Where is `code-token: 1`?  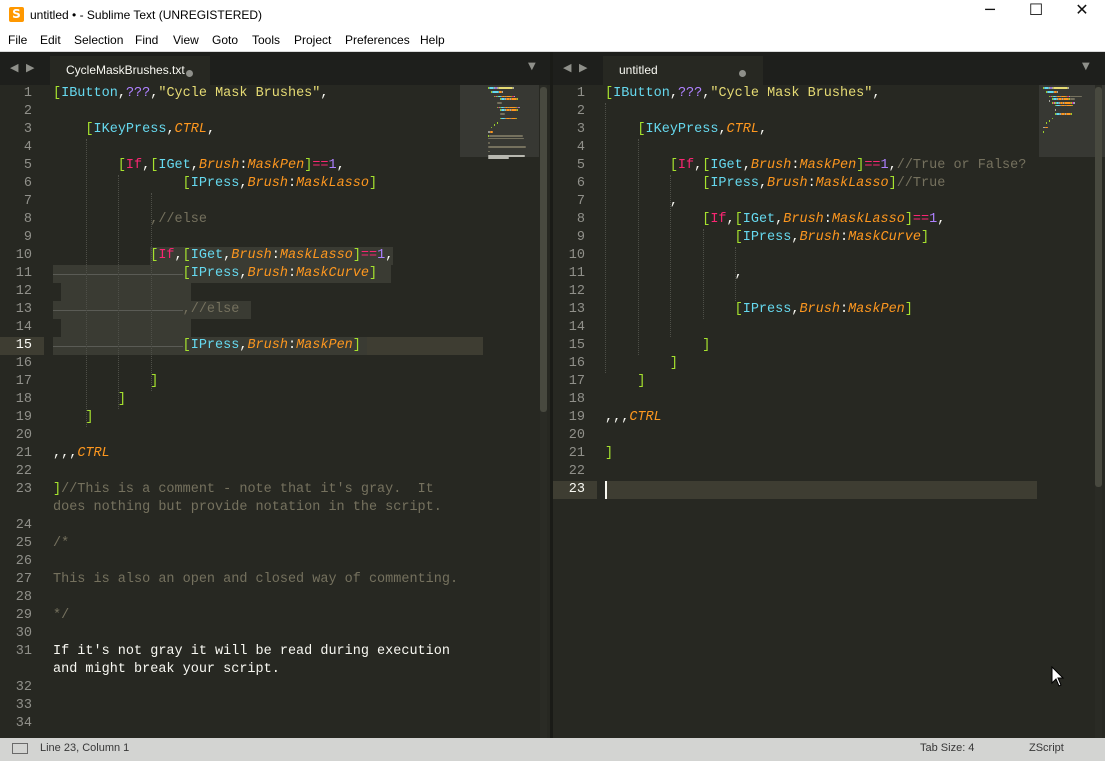 code-token: 1 is located at coordinates (332, 165).